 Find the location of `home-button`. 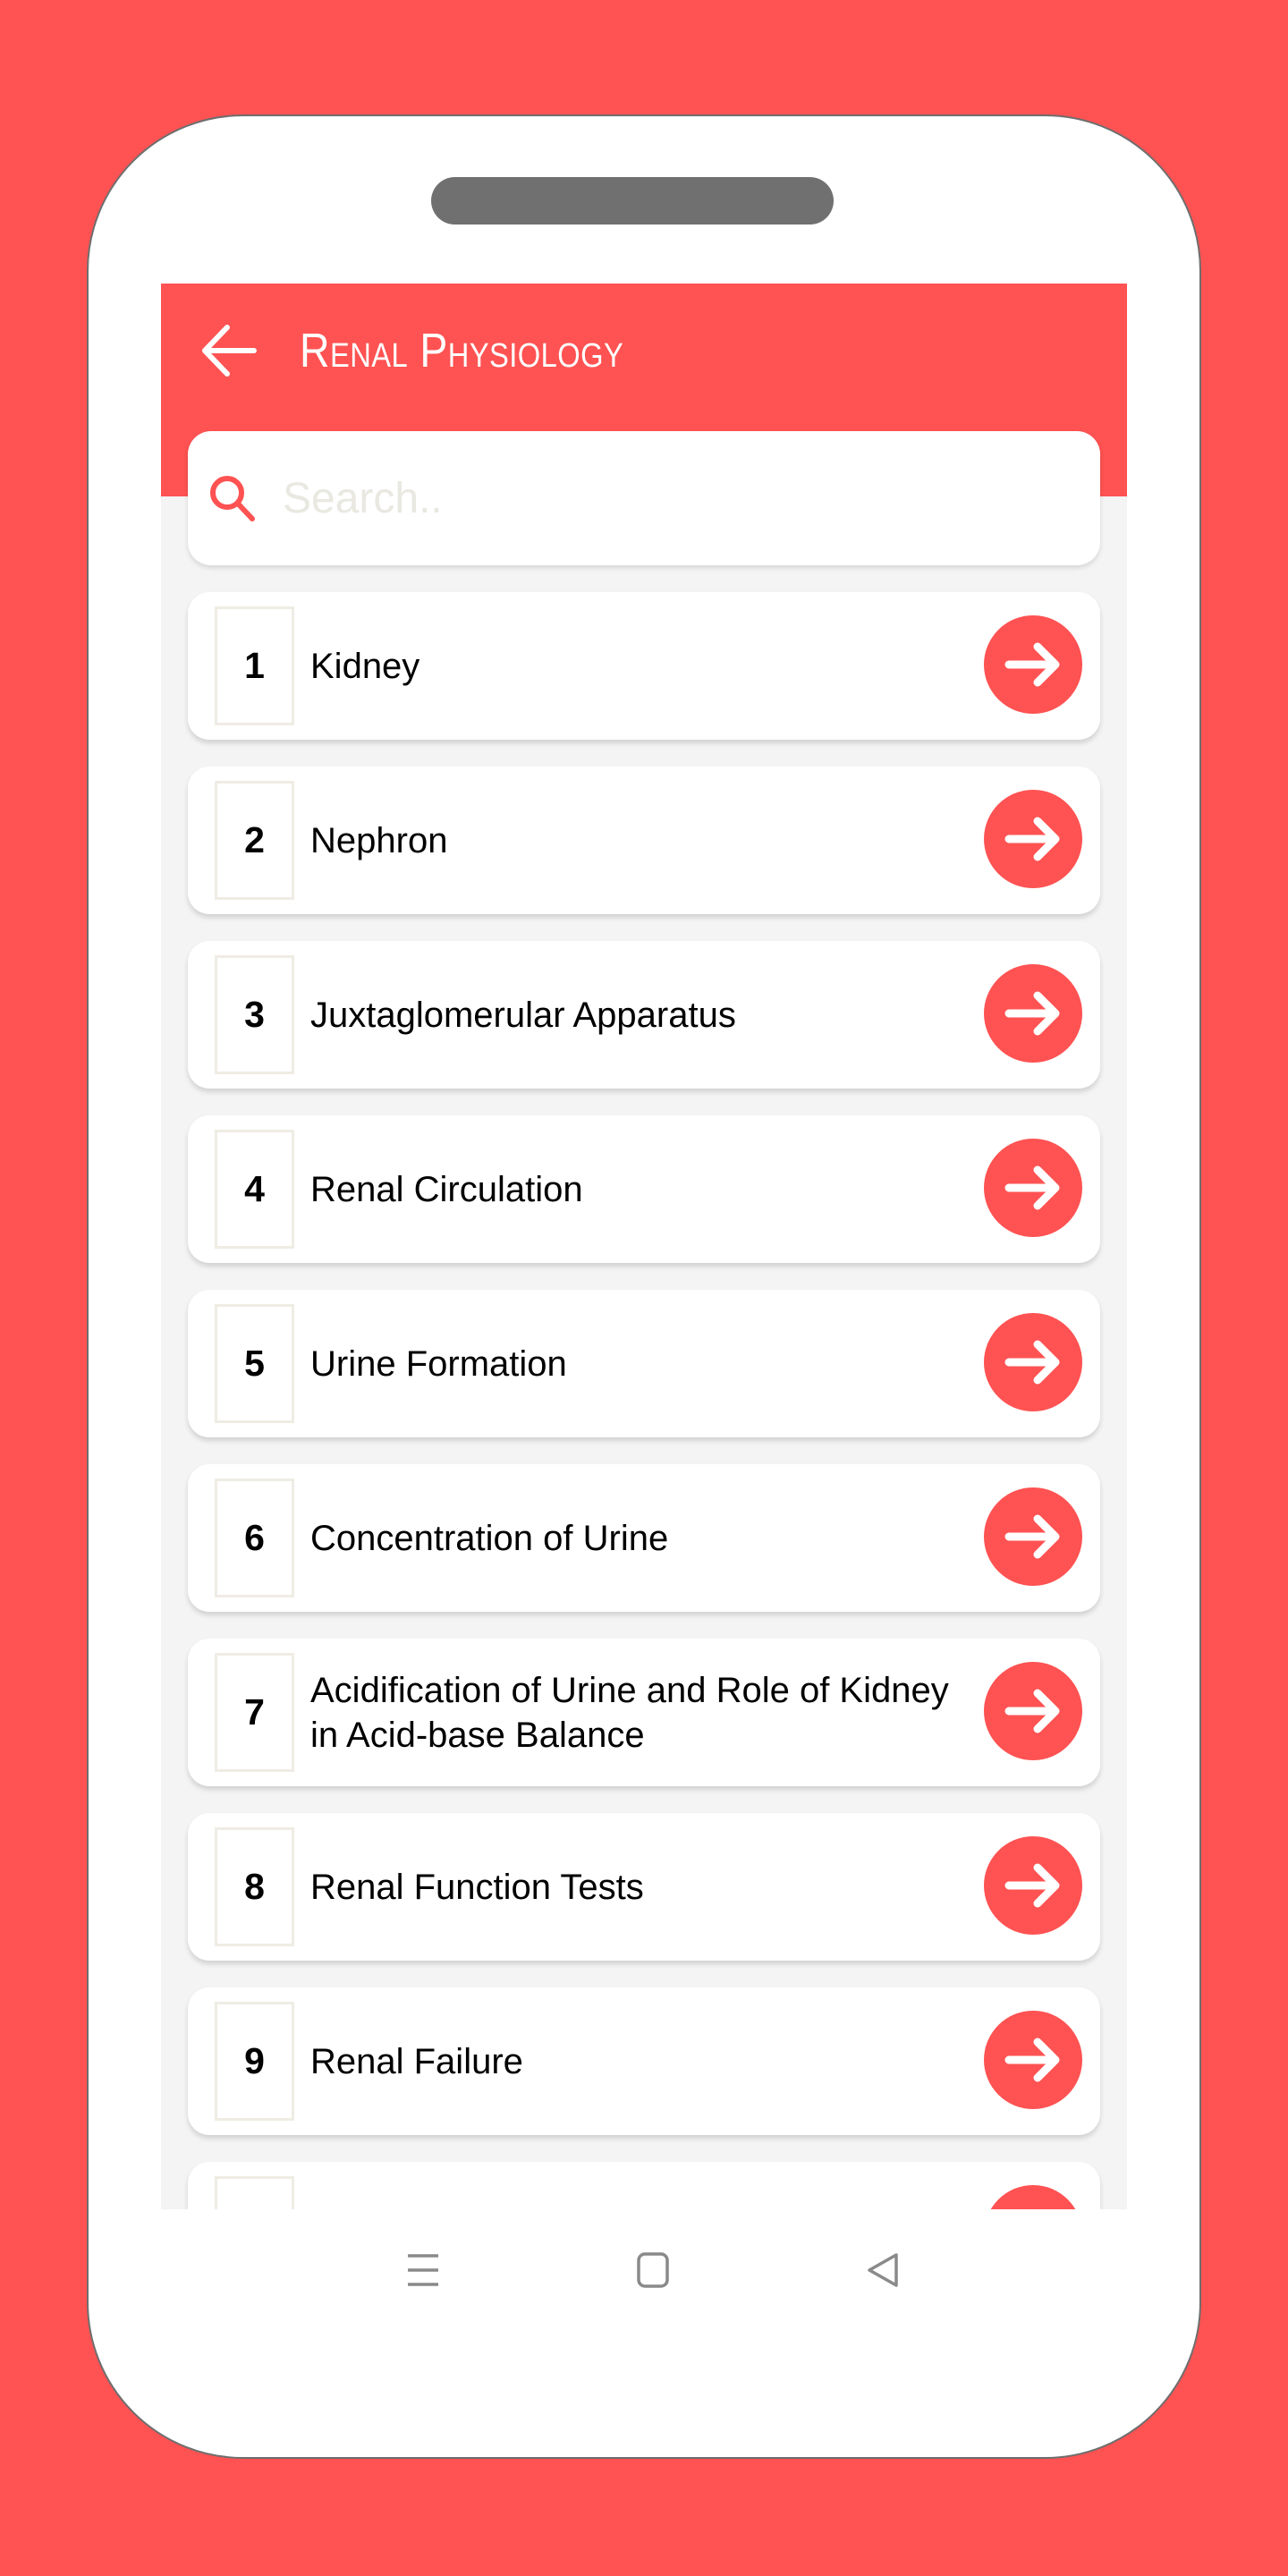

home-button is located at coordinates (653, 2270).